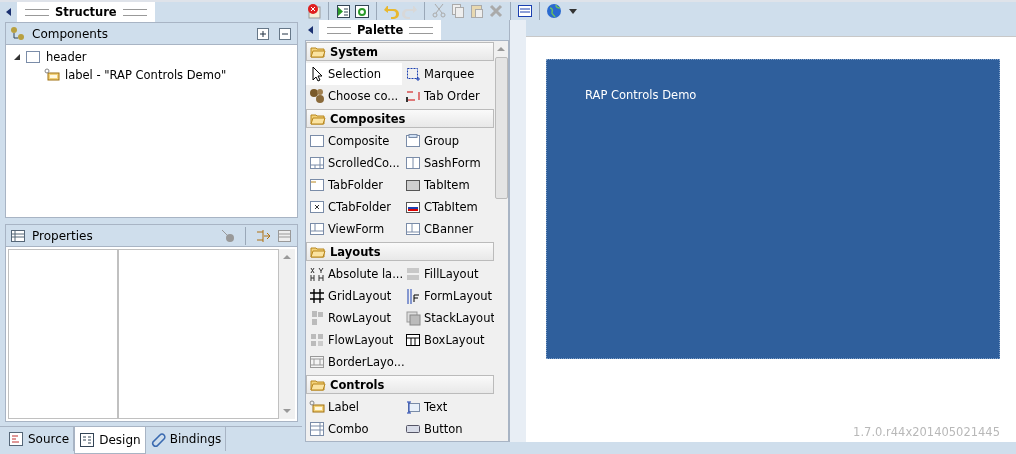  Describe the element at coordinates (458, 11) in the screenshot. I see `copy-icon` at that location.